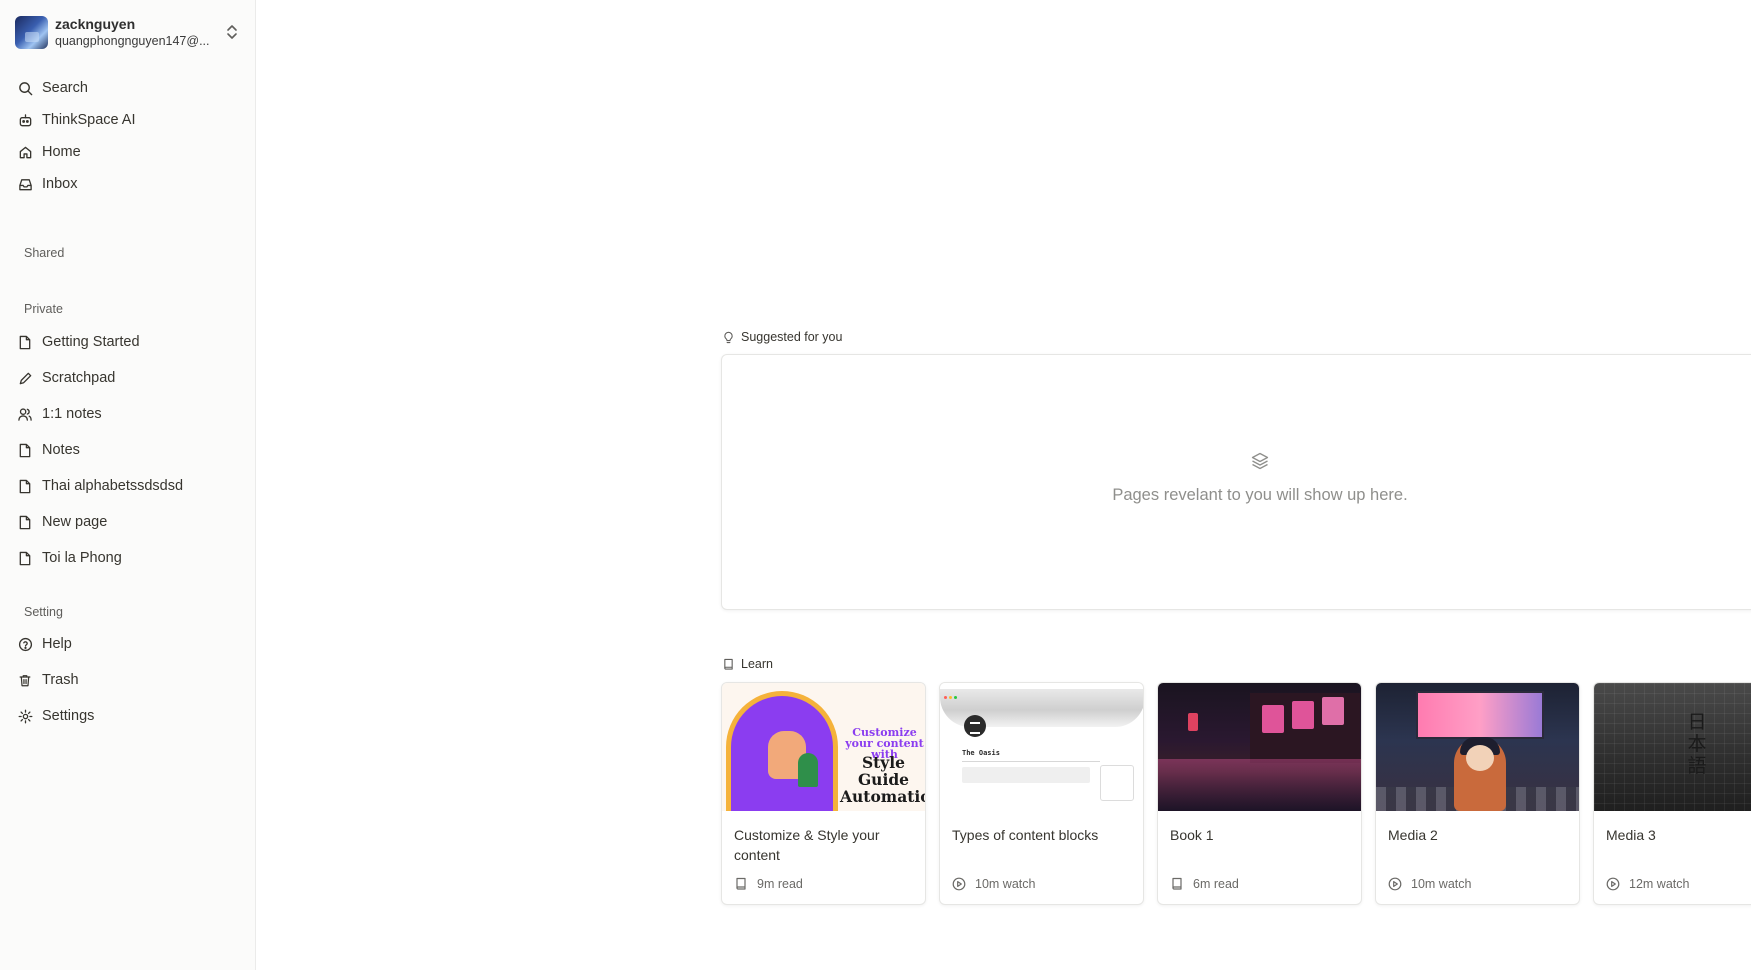 The height and width of the screenshot is (970, 1751). Describe the element at coordinates (128, 450) in the screenshot. I see `sidebar-item-notes: Notes` at that location.